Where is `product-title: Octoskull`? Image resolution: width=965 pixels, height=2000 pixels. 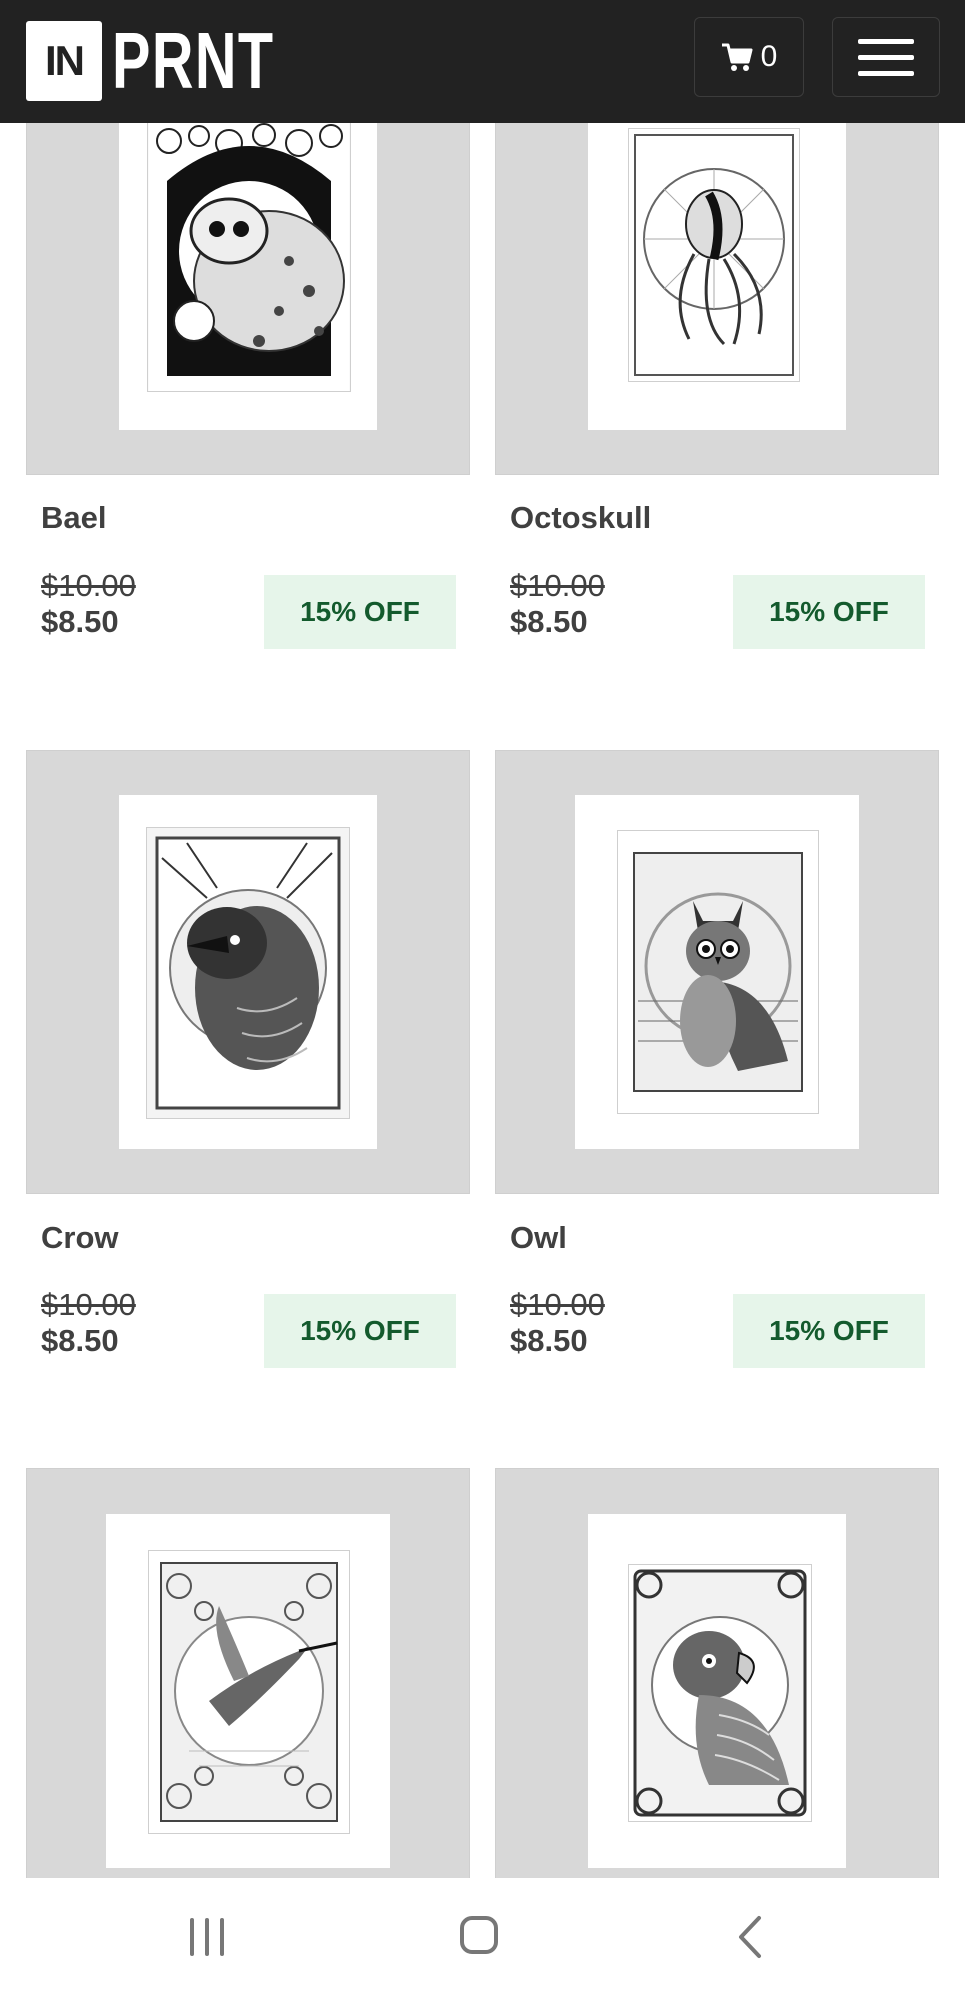 product-title: Octoskull is located at coordinates (580, 518).